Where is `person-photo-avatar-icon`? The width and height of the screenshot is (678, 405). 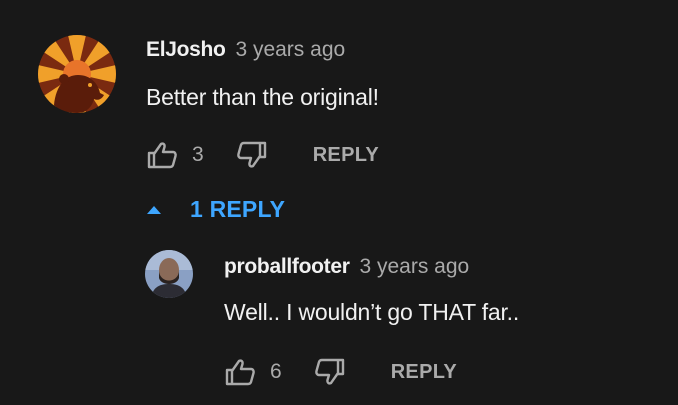 person-photo-avatar-icon is located at coordinates (169, 274).